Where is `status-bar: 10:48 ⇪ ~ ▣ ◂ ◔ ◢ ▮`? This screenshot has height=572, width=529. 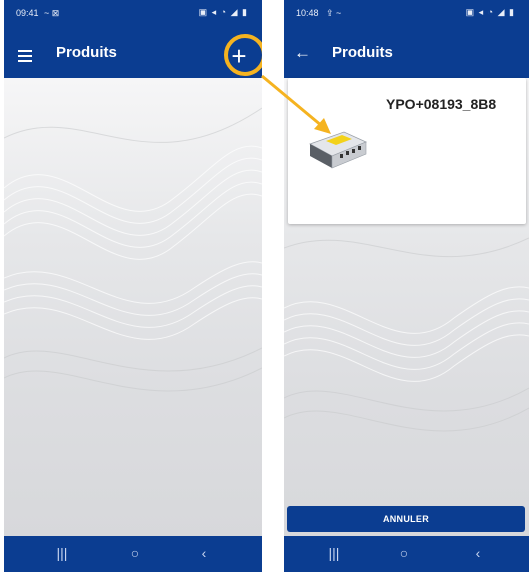 status-bar: 10:48 ⇪ ~ ▣ ◂ ◔ ◢ ▮ is located at coordinates (406, 13).